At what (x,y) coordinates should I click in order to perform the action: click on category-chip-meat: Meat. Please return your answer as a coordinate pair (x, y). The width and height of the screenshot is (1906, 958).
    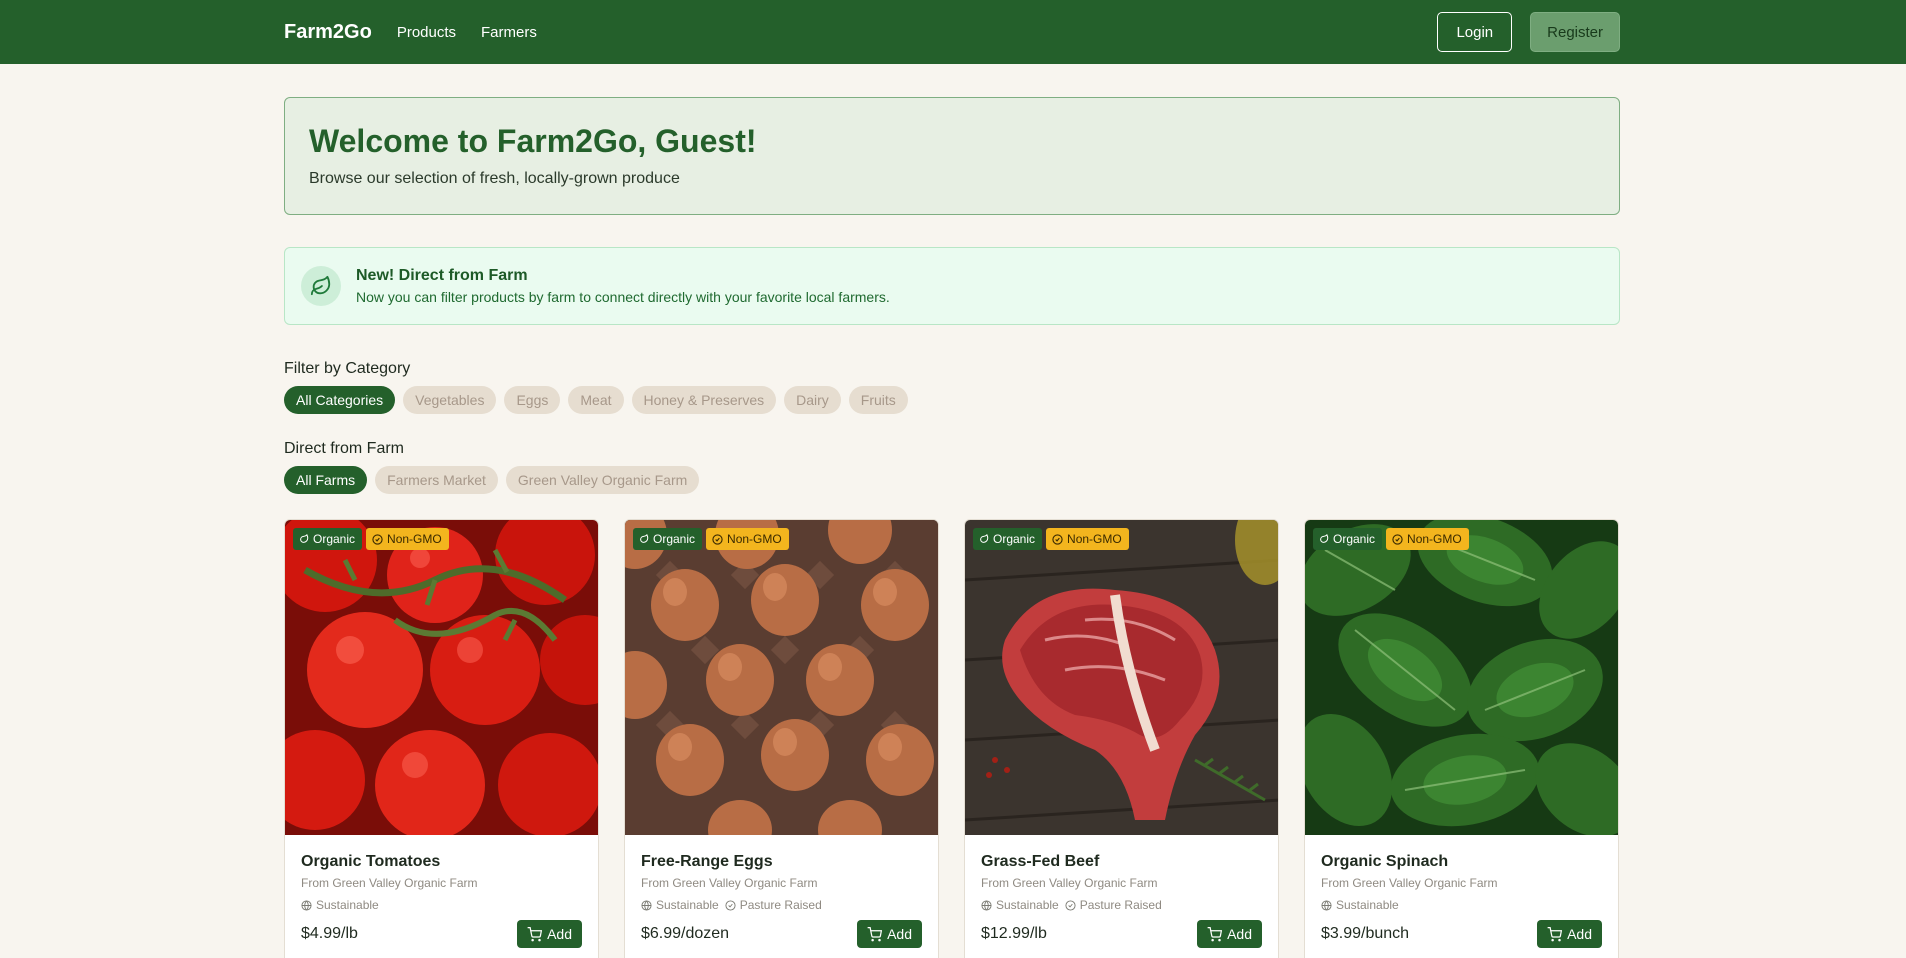
    Looking at the image, I should click on (596, 400).